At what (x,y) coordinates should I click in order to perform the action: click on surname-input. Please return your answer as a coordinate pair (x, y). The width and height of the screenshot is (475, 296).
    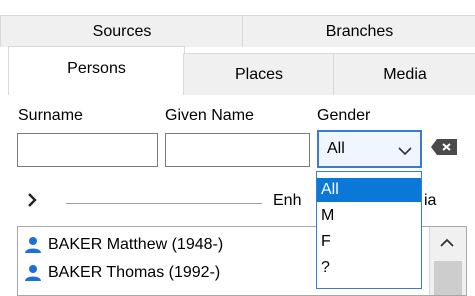
    Looking at the image, I should click on (87, 150).